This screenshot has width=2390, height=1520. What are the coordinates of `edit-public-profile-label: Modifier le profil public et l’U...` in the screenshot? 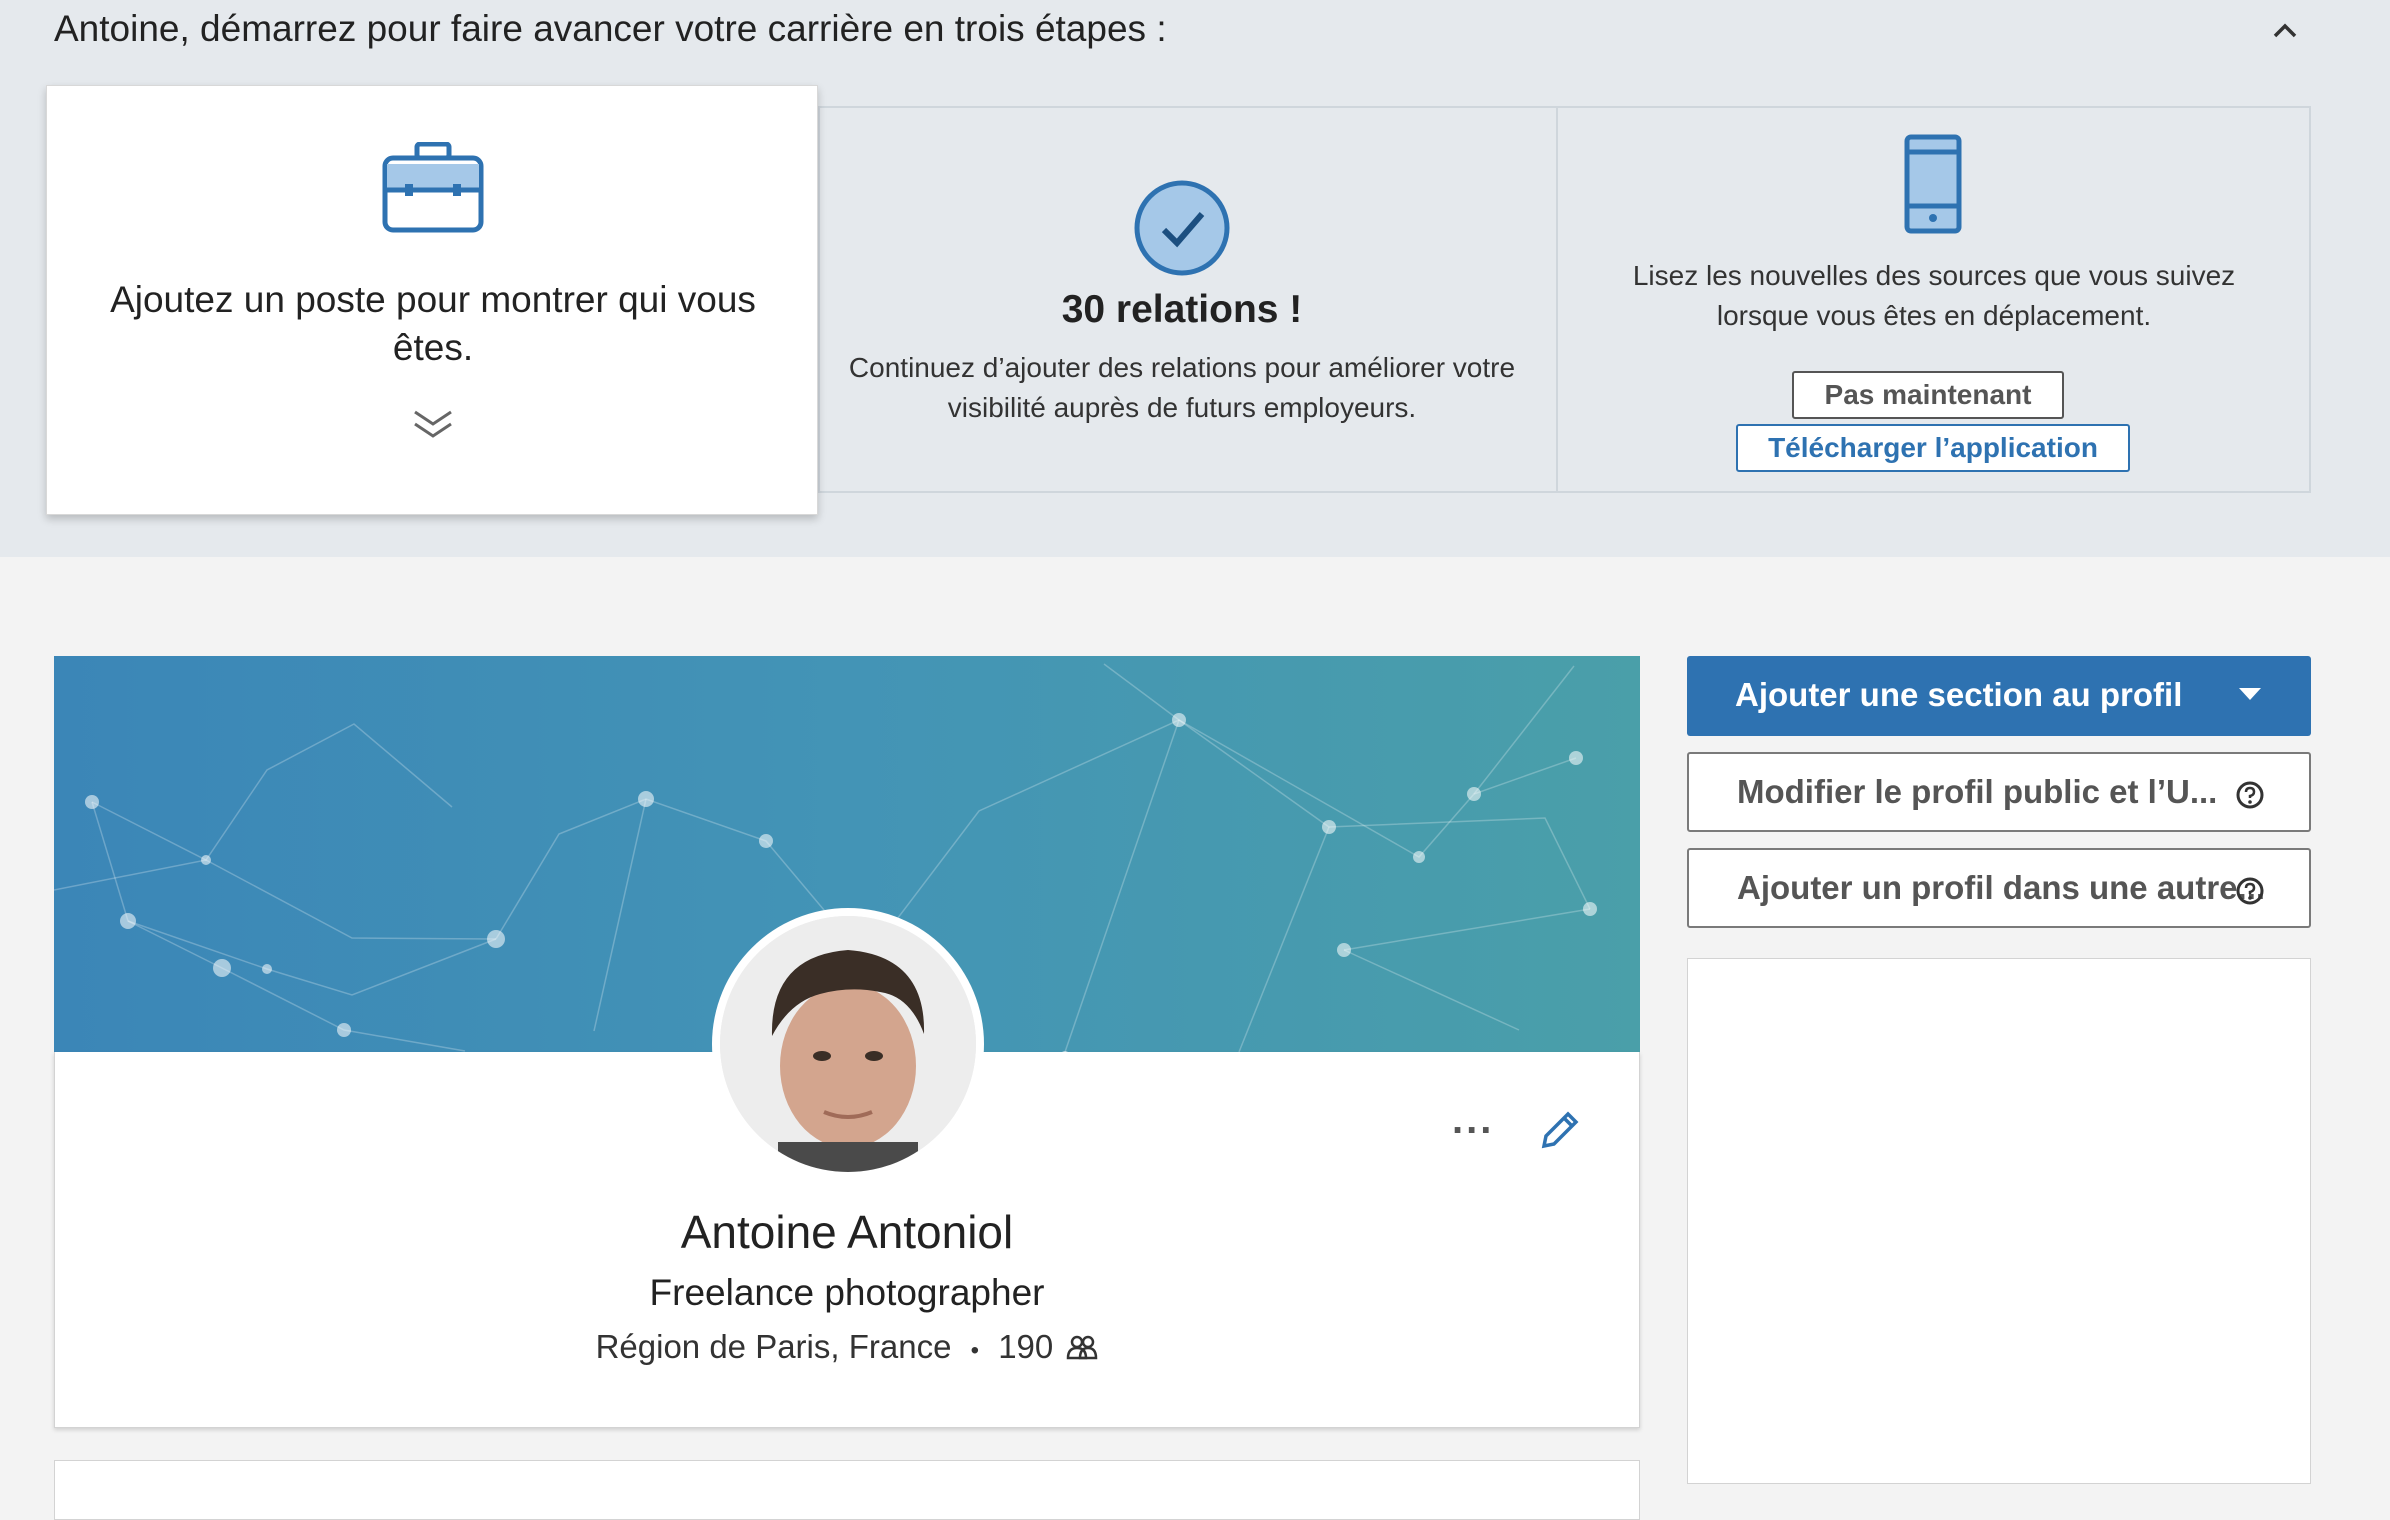 It's located at (1977, 791).